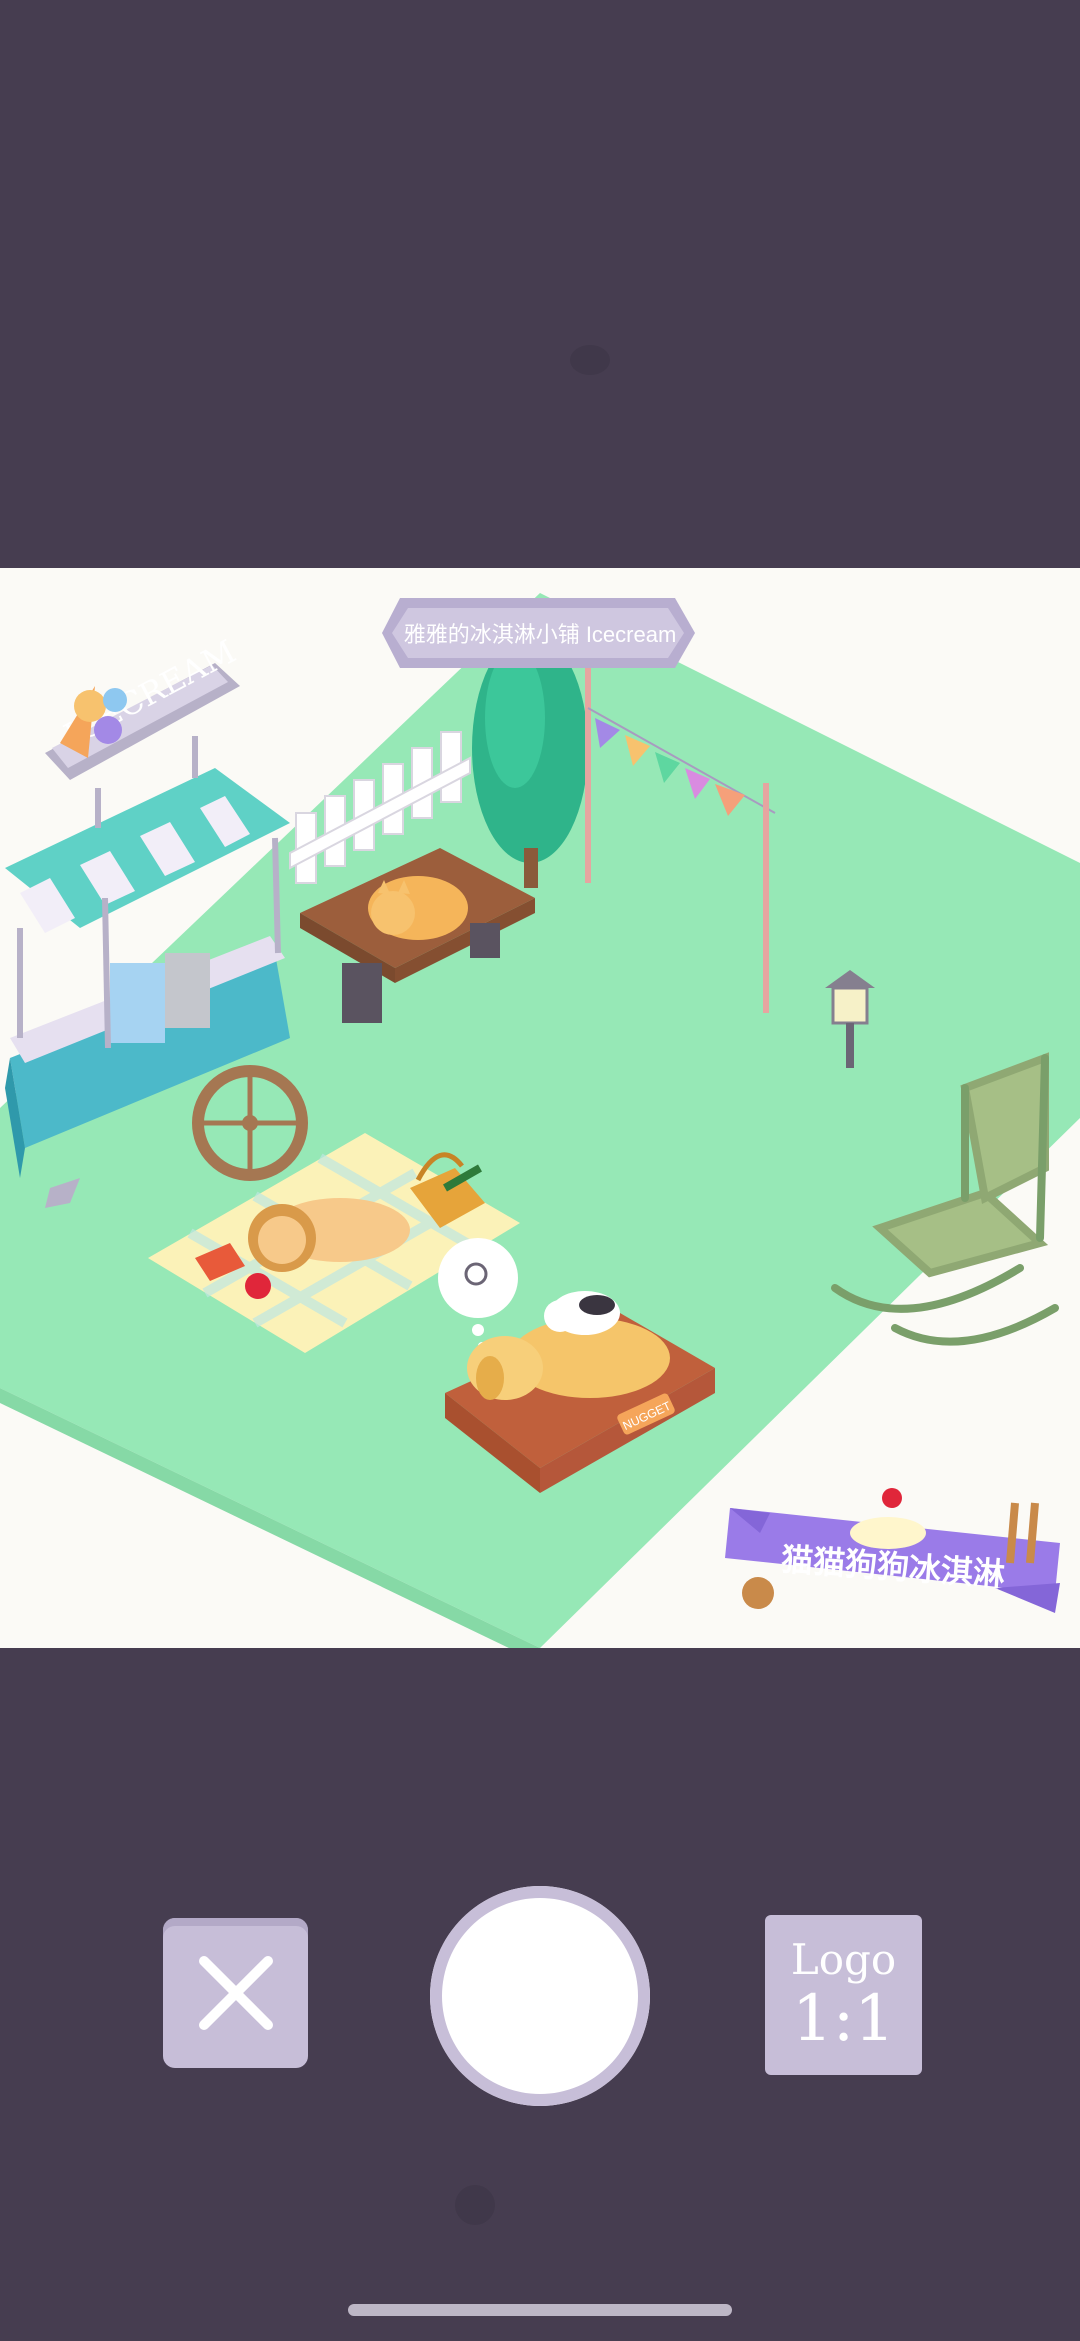 This screenshot has width=1080, height=2341. I want to click on background-paw-top, so click(590, 360).